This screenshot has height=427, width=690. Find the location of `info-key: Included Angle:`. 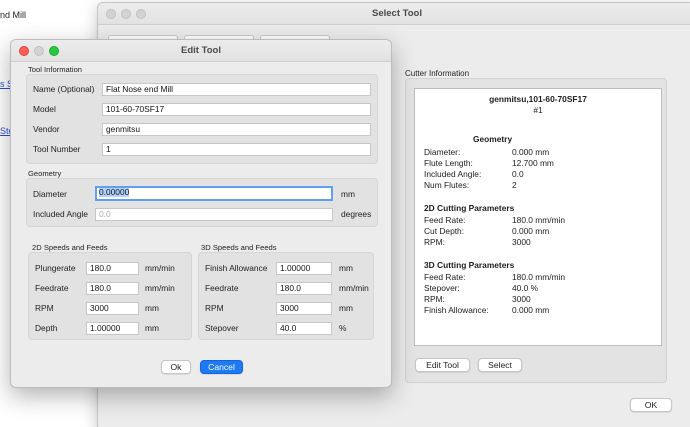

info-key: Included Angle: is located at coordinates (453, 174).